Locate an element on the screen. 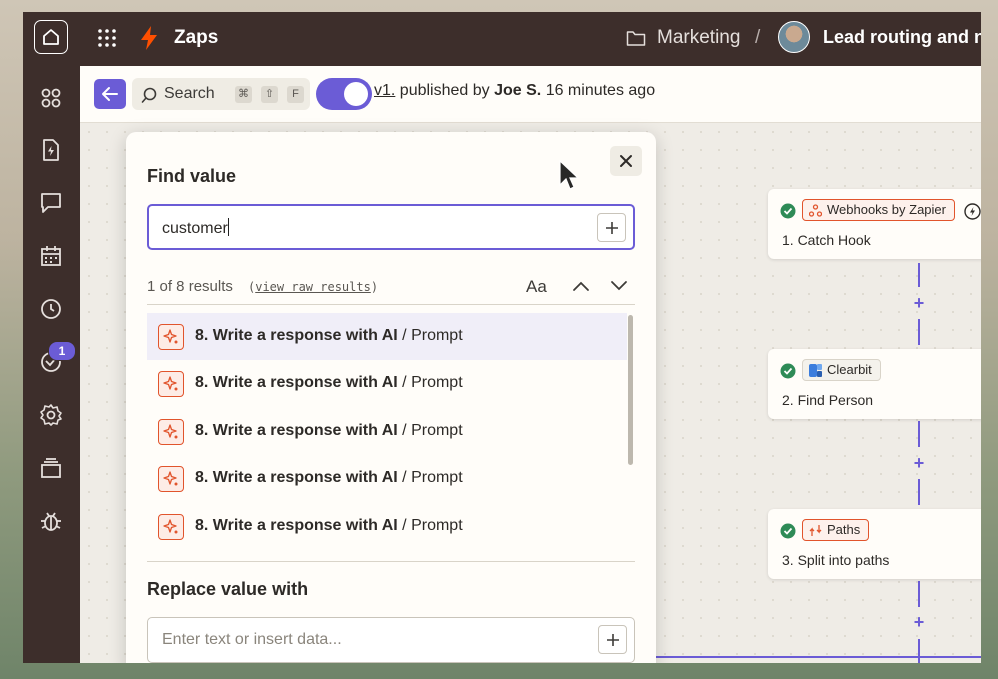  folder-icon is located at coordinates (636, 38).